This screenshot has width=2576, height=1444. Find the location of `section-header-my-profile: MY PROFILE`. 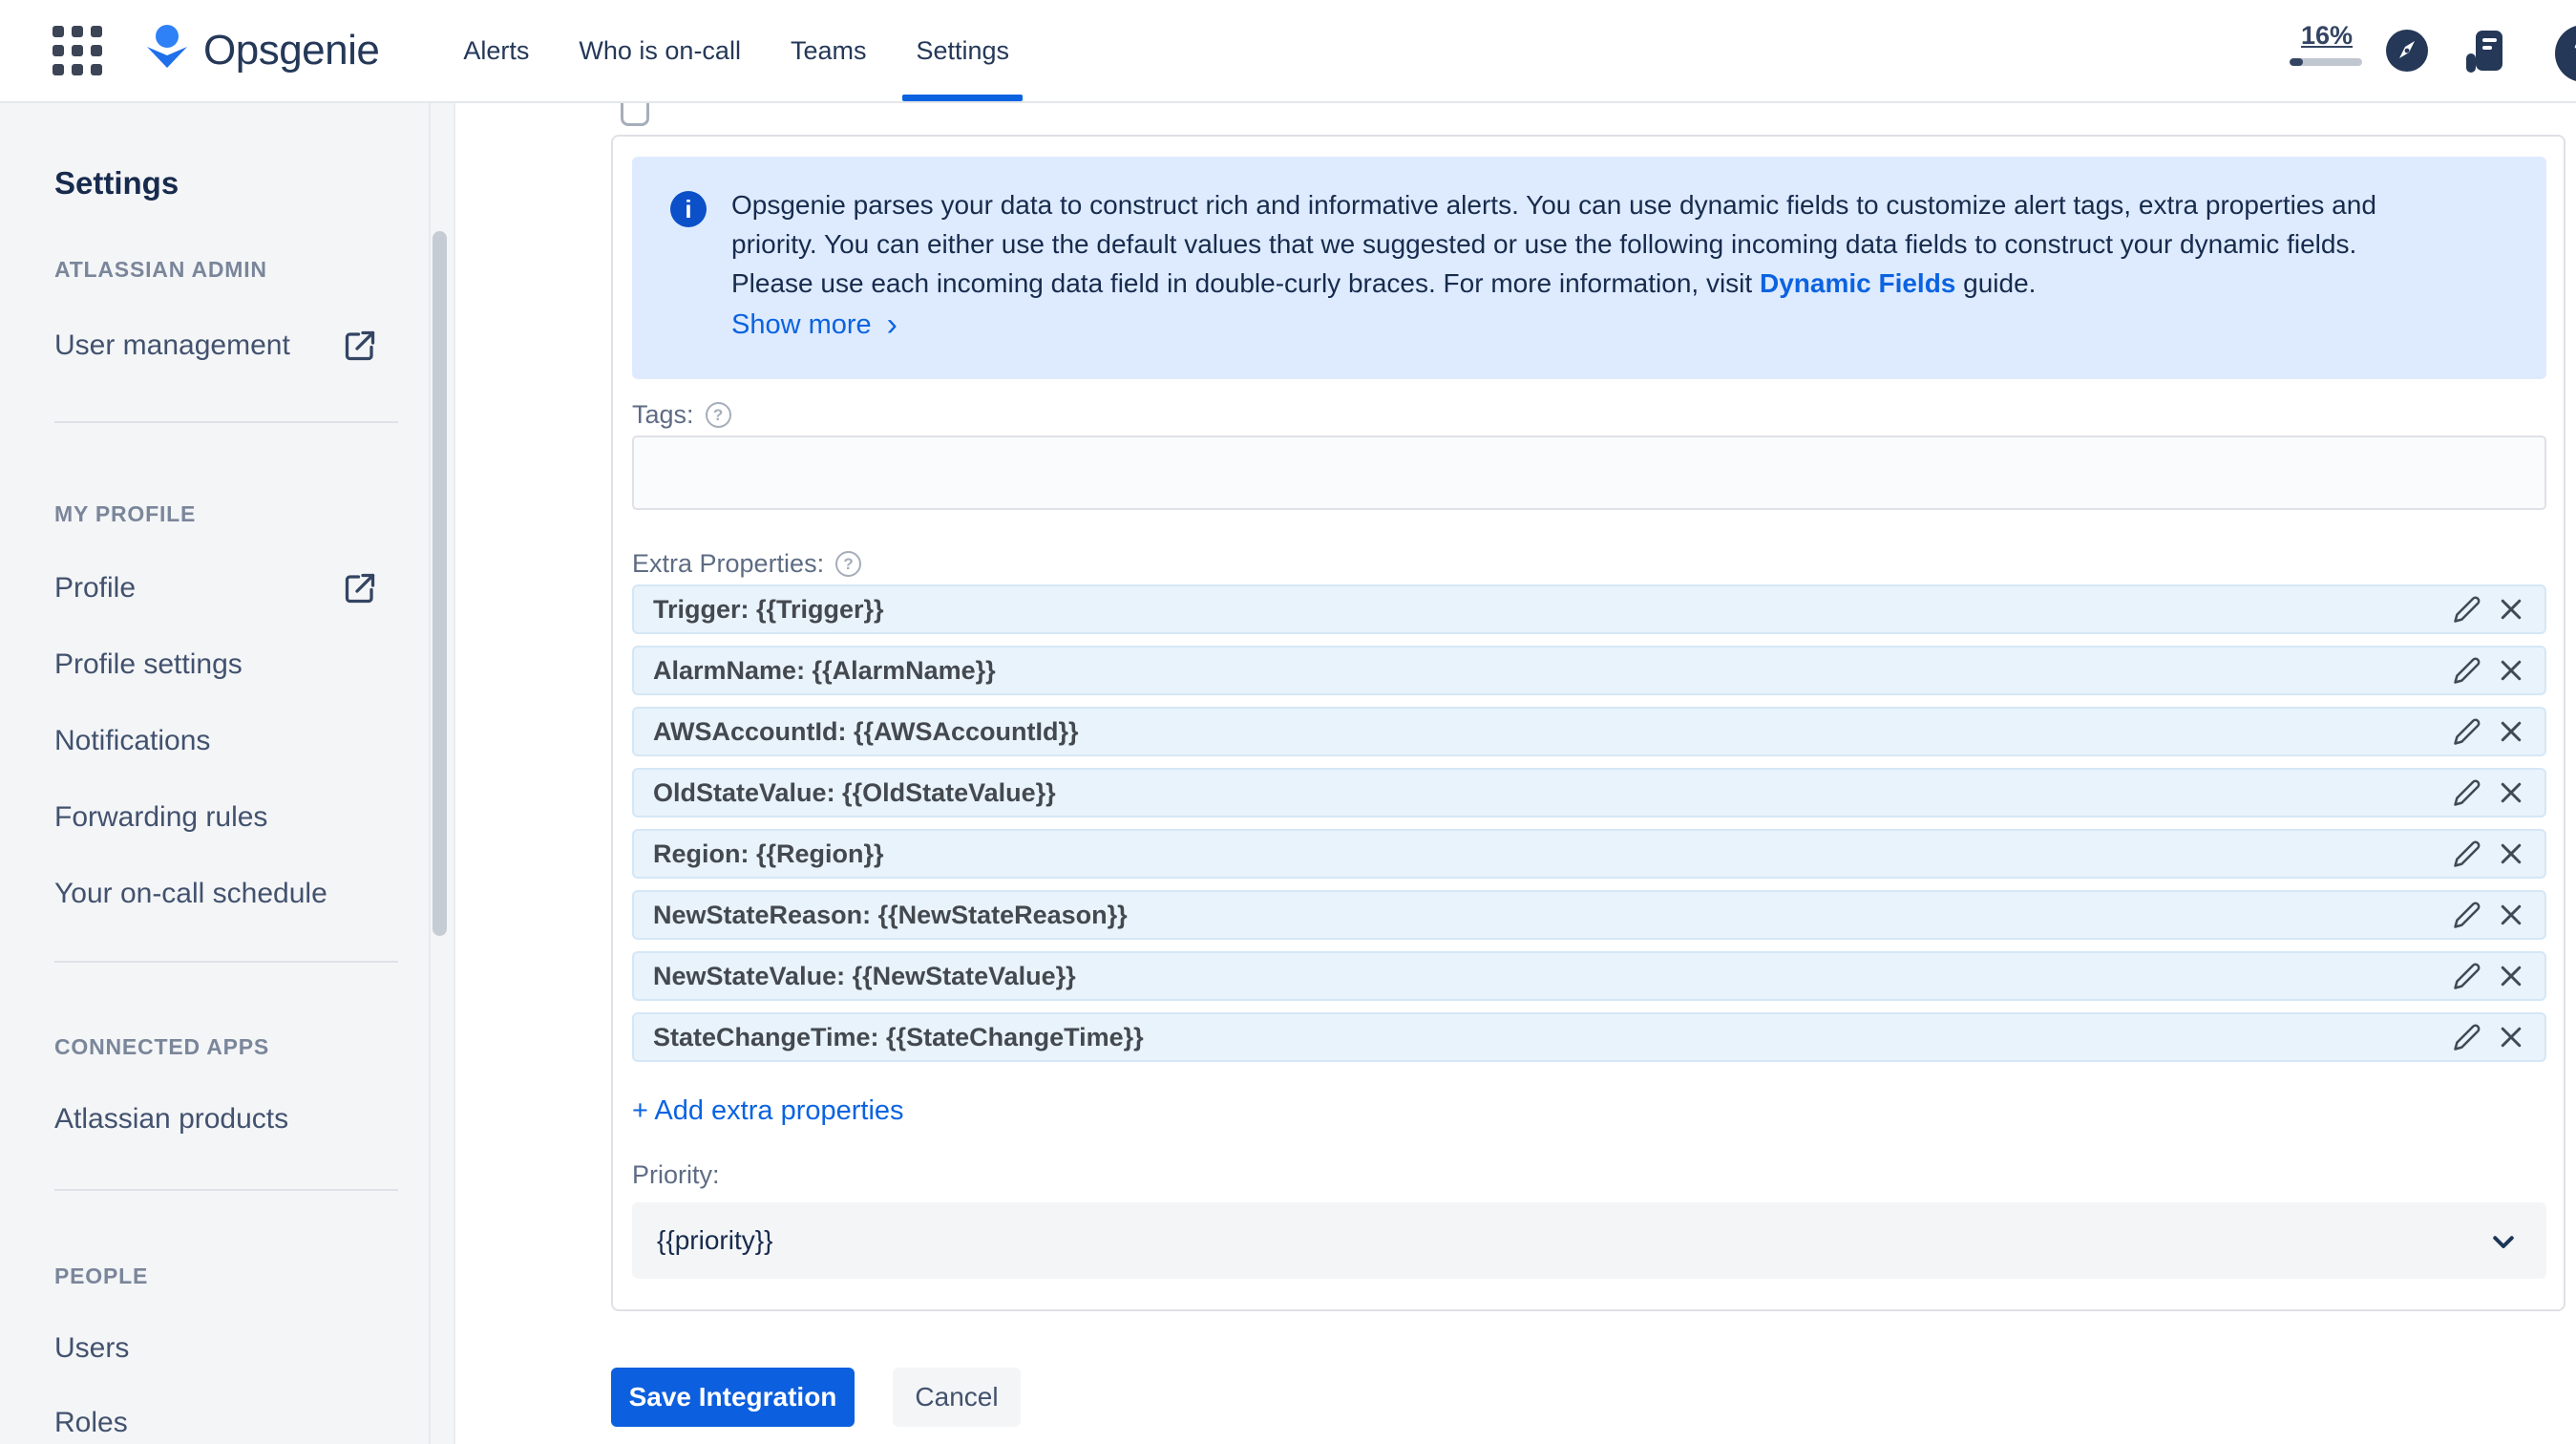

section-header-my-profile: MY PROFILE is located at coordinates (125, 513).